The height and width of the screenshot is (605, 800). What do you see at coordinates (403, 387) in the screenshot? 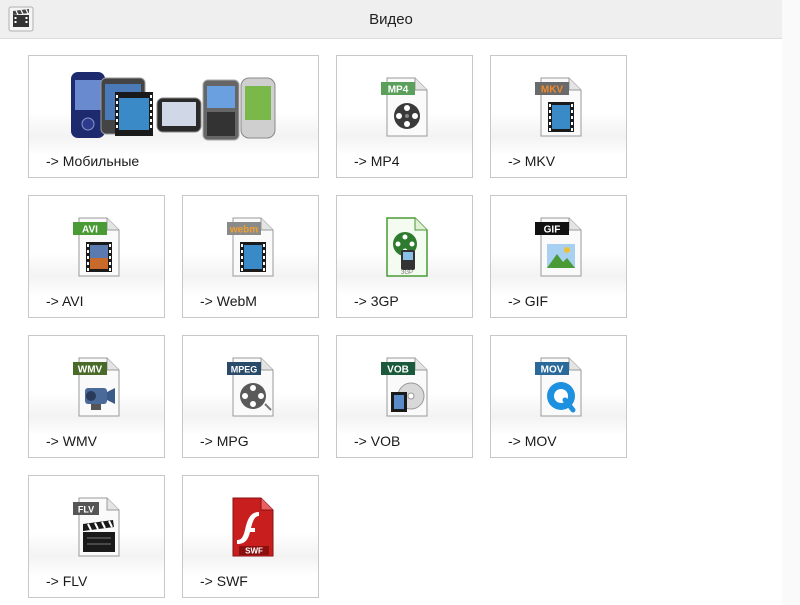
I see `vob-file-icon: VOB` at bounding box center [403, 387].